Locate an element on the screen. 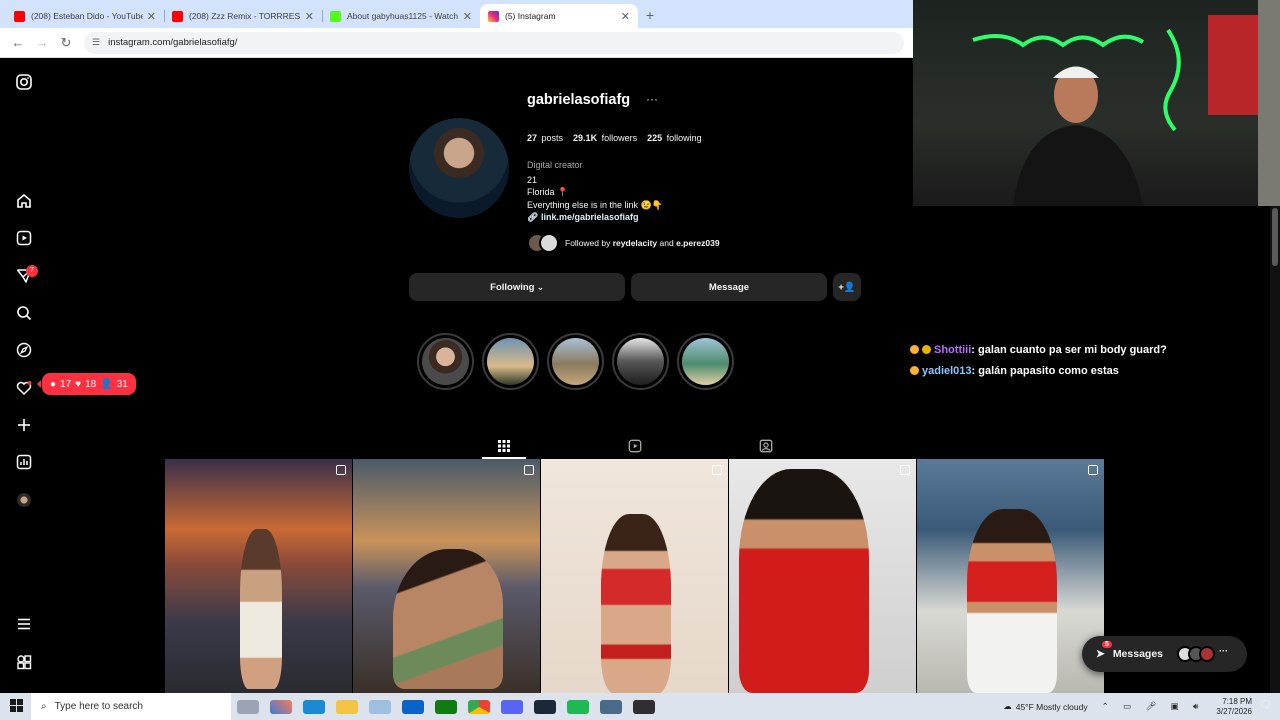 The image size is (1280, 720). dashboard-icon is located at coordinates (24, 462).